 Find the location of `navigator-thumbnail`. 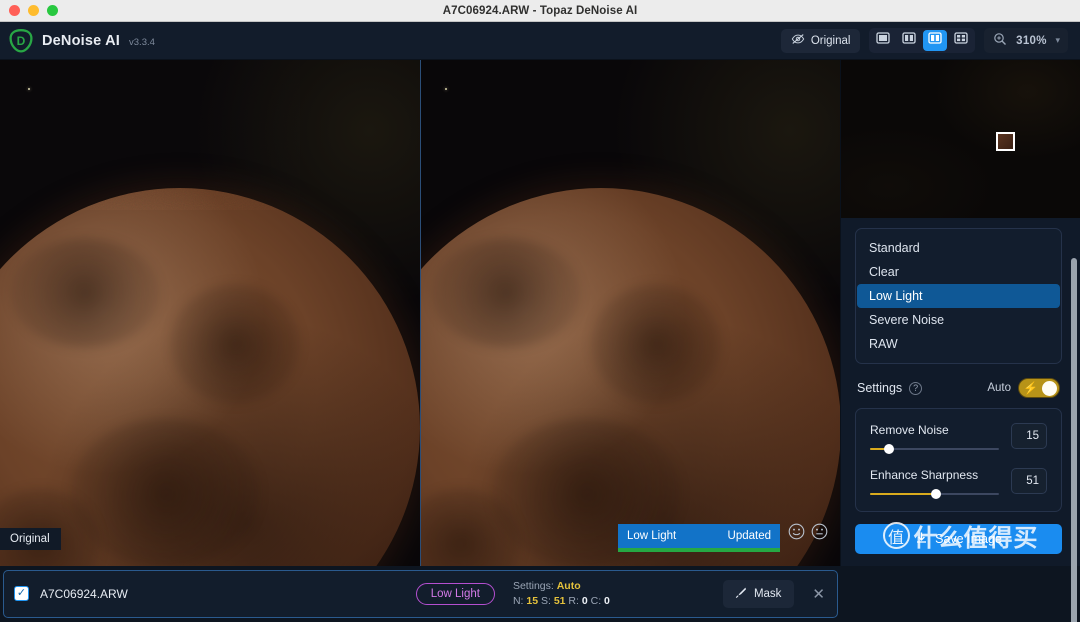

navigator-thumbnail is located at coordinates (960, 139).